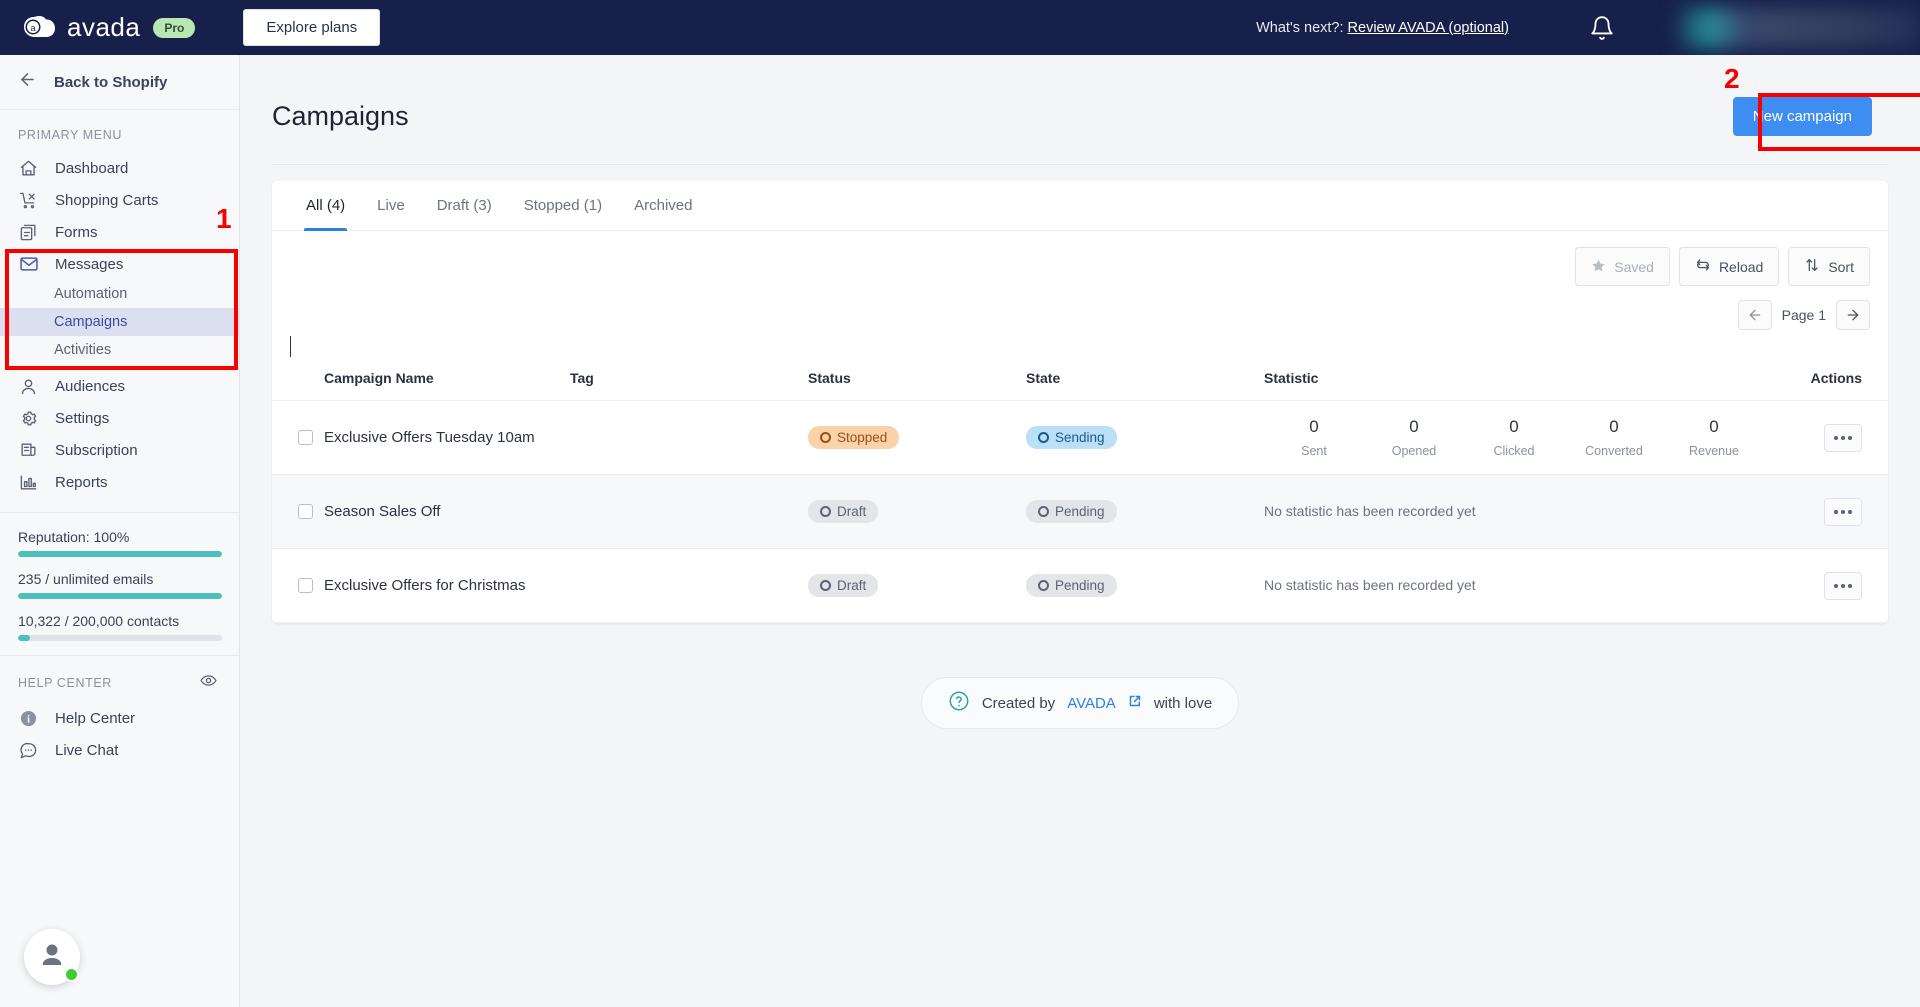 The width and height of the screenshot is (1920, 1007). I want to click on home-icon, so click(28, 168).